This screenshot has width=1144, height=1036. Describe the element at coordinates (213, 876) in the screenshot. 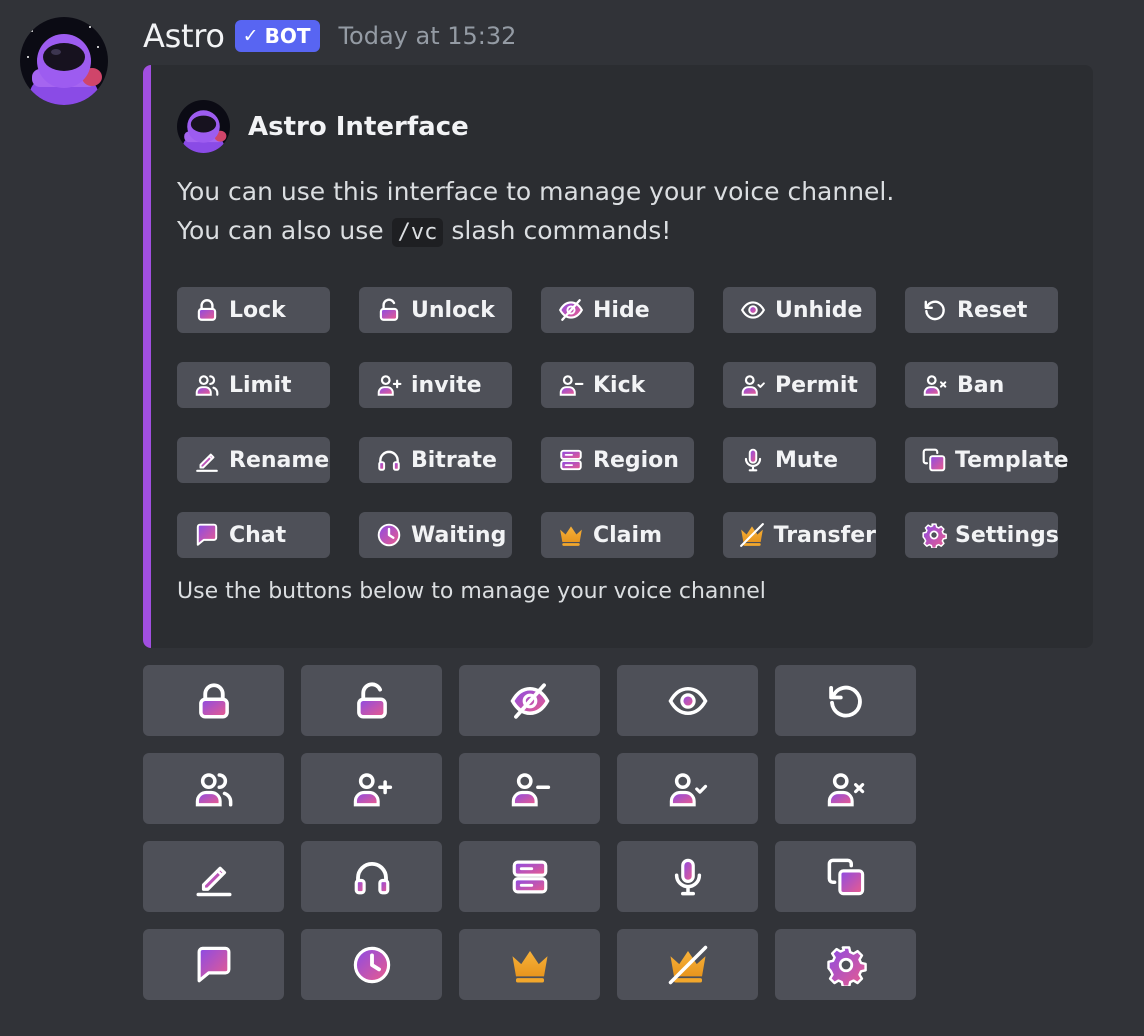

I see `rename-button` at that location.